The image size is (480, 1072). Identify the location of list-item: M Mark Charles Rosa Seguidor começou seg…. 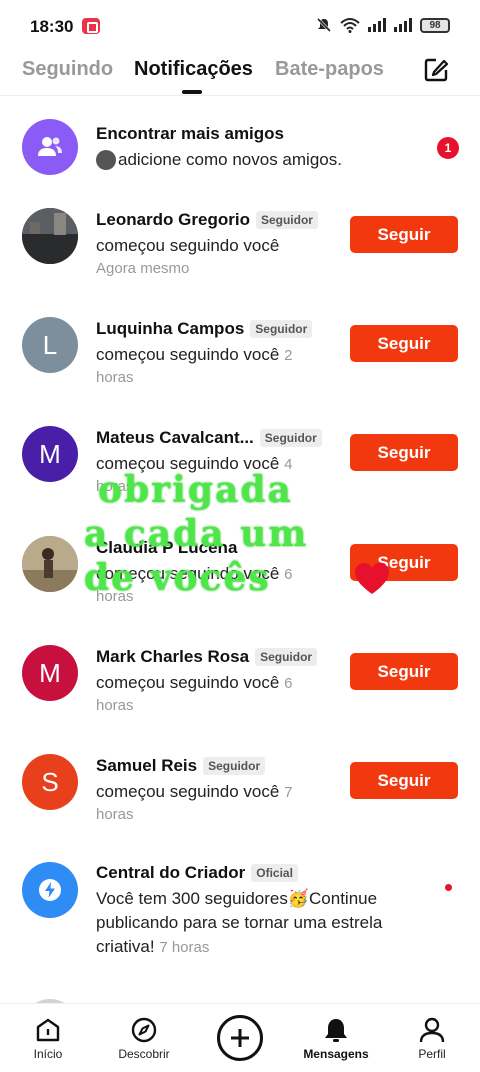
(240, 693).